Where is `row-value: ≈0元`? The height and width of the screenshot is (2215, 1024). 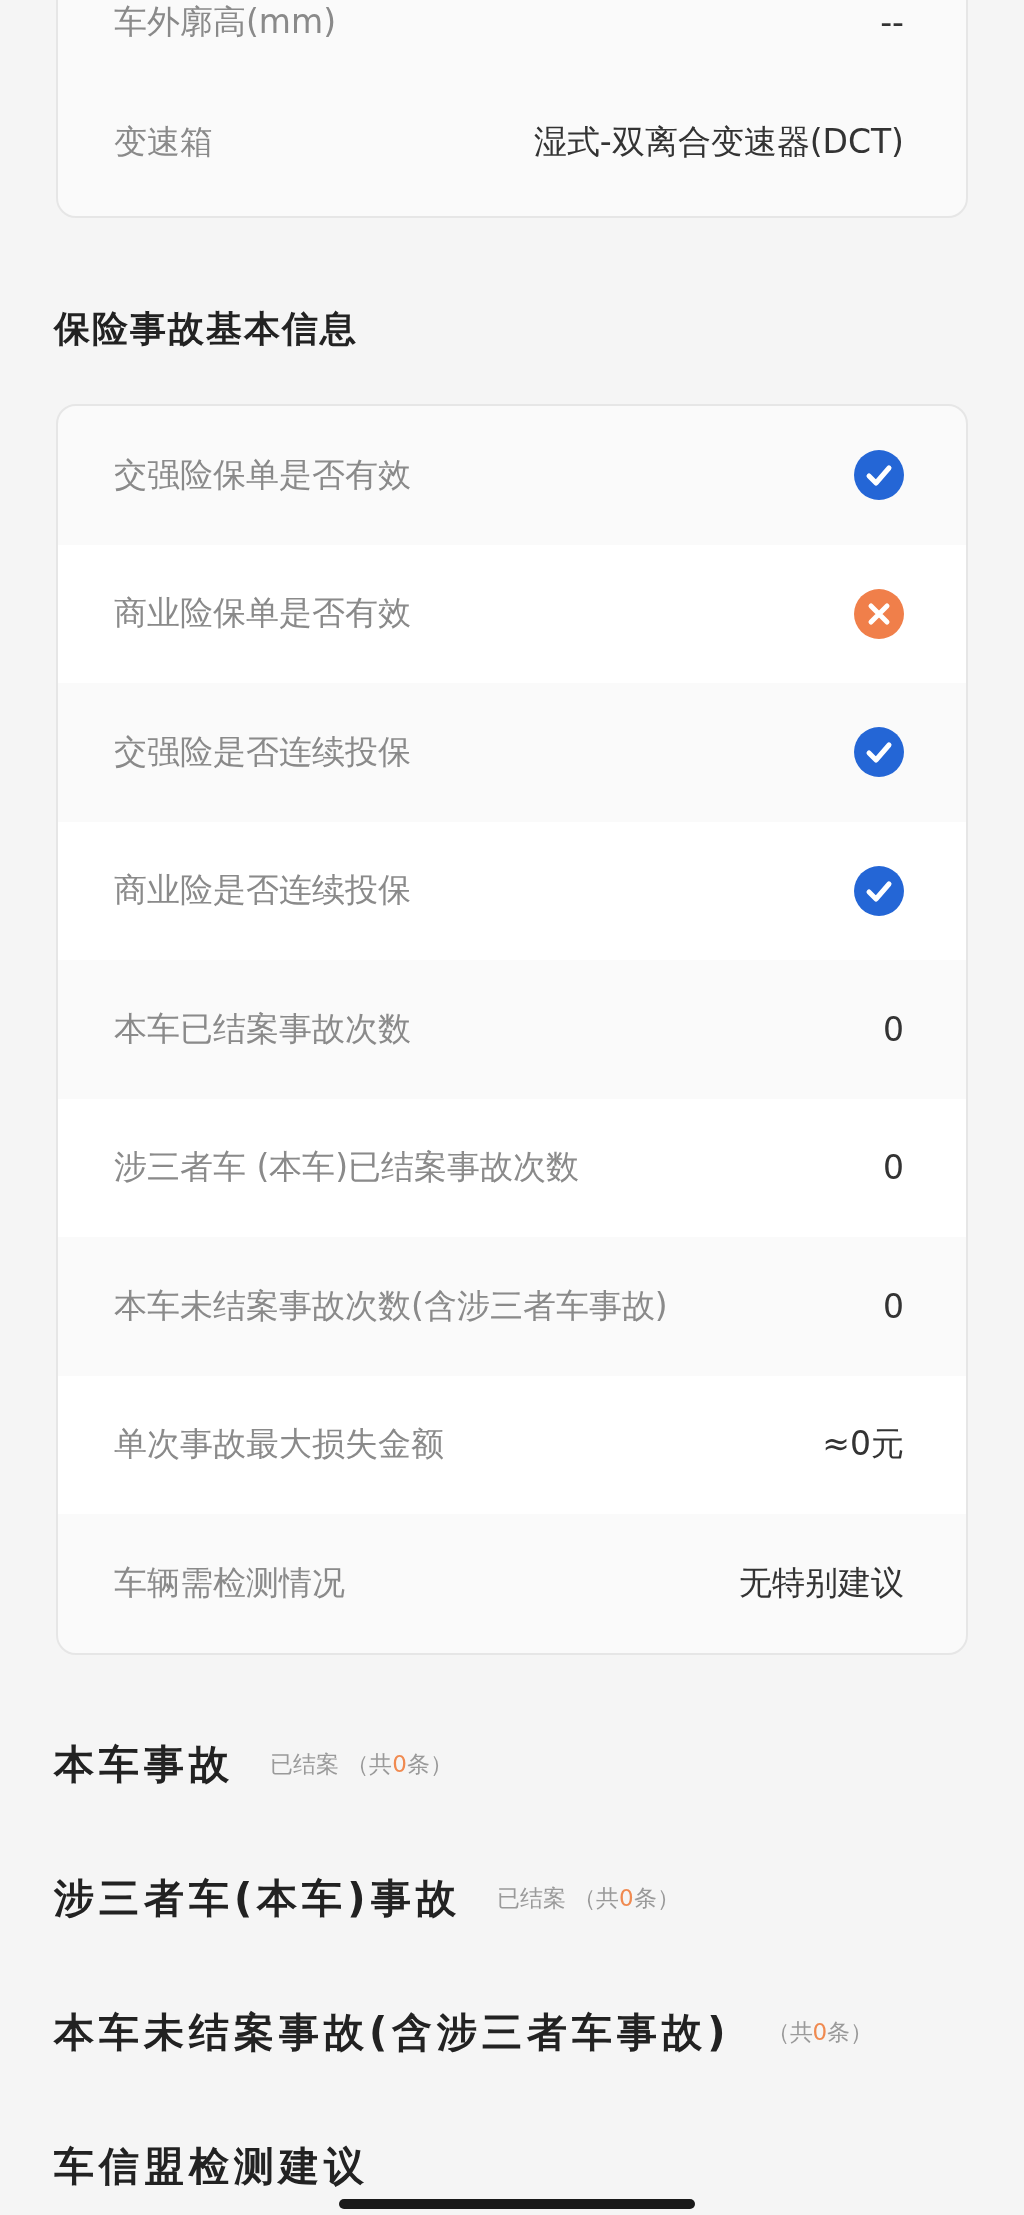
row-value: ≈0元 is located at coordinates (863, 1444).